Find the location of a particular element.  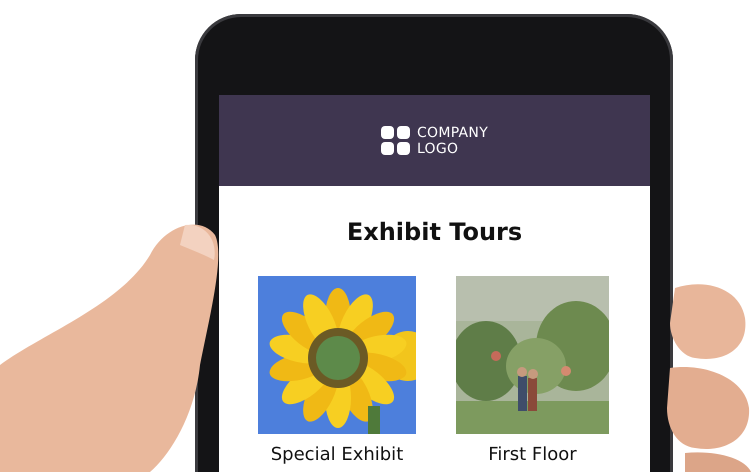

tour-label: Special Exhibit is located at coordinates (337, 454).